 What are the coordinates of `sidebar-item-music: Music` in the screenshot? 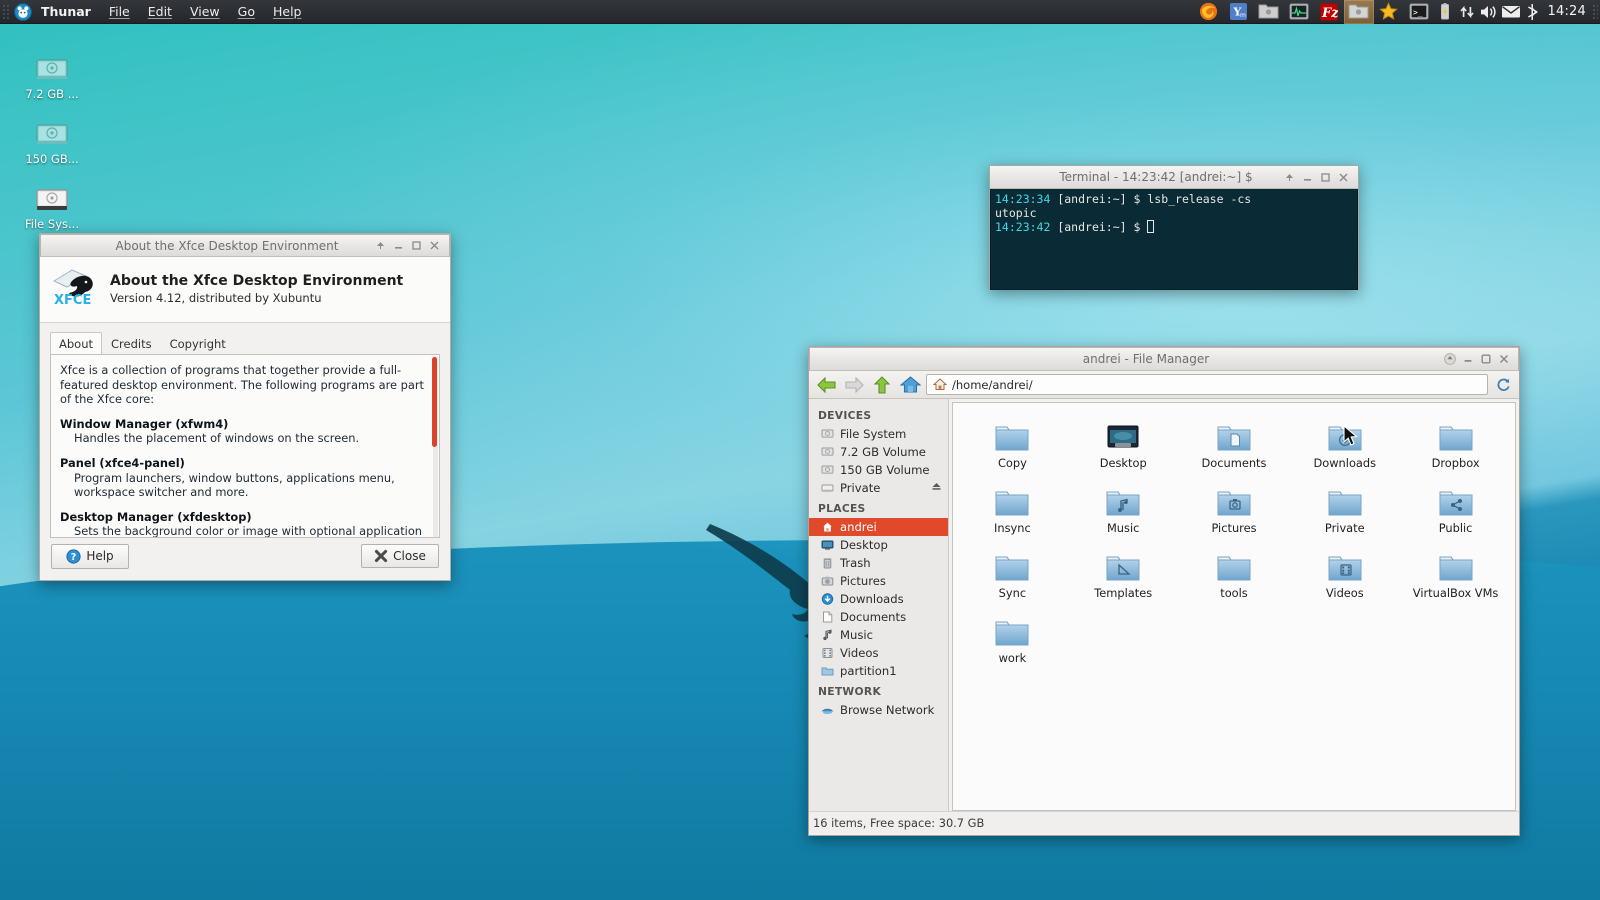 It's located at (878, 635).